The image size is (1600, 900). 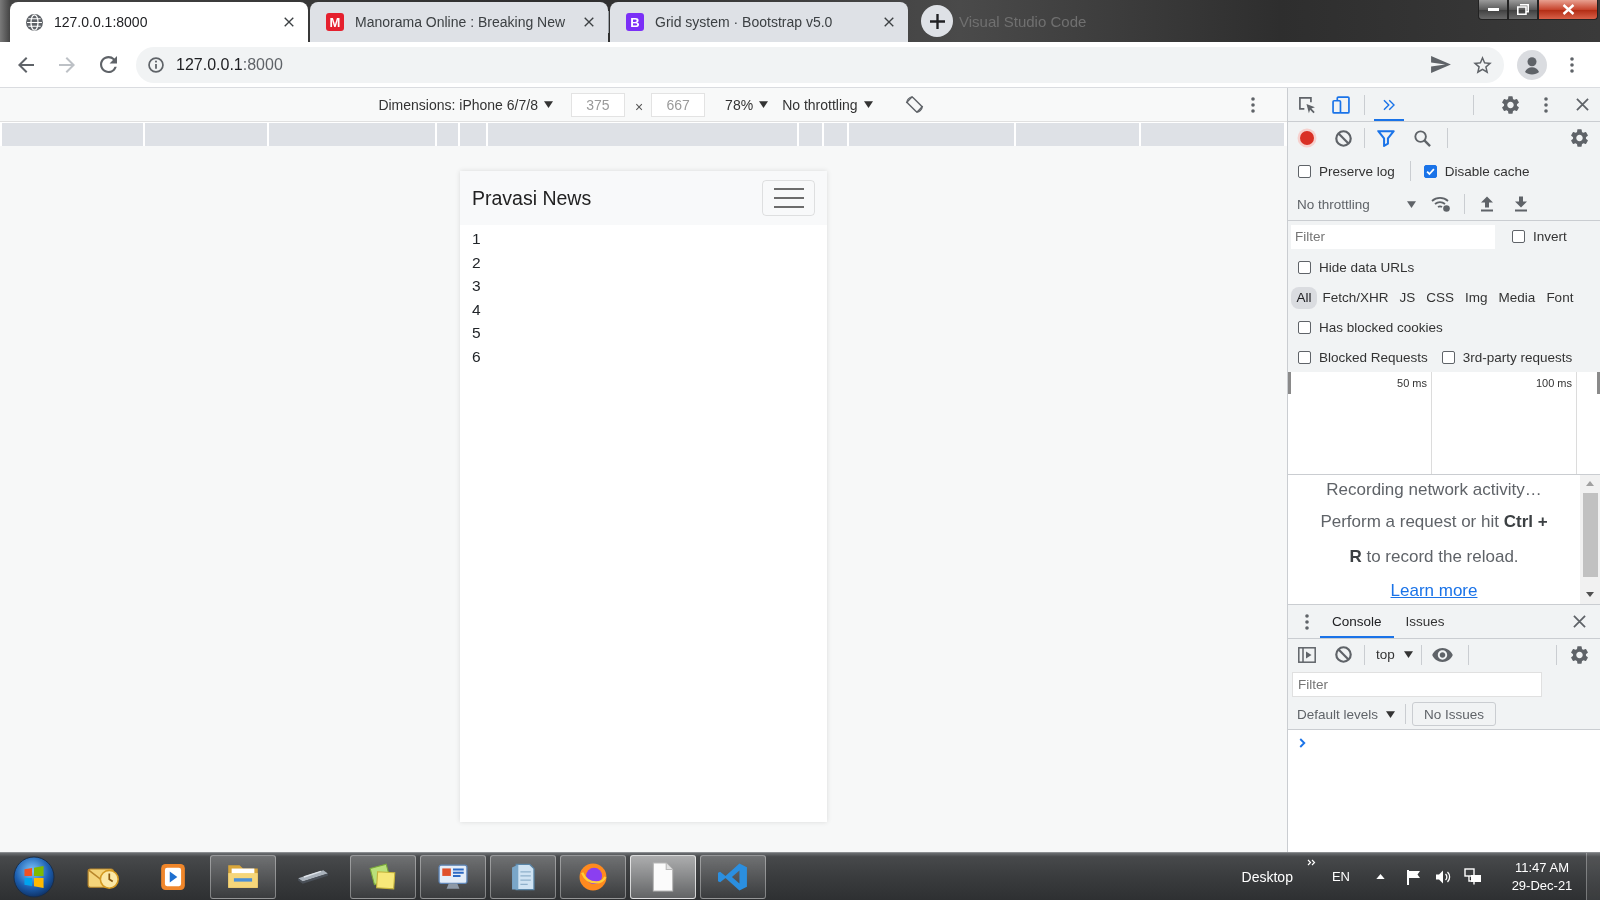 I want to click on play-icon, so click(x=173, y=876).